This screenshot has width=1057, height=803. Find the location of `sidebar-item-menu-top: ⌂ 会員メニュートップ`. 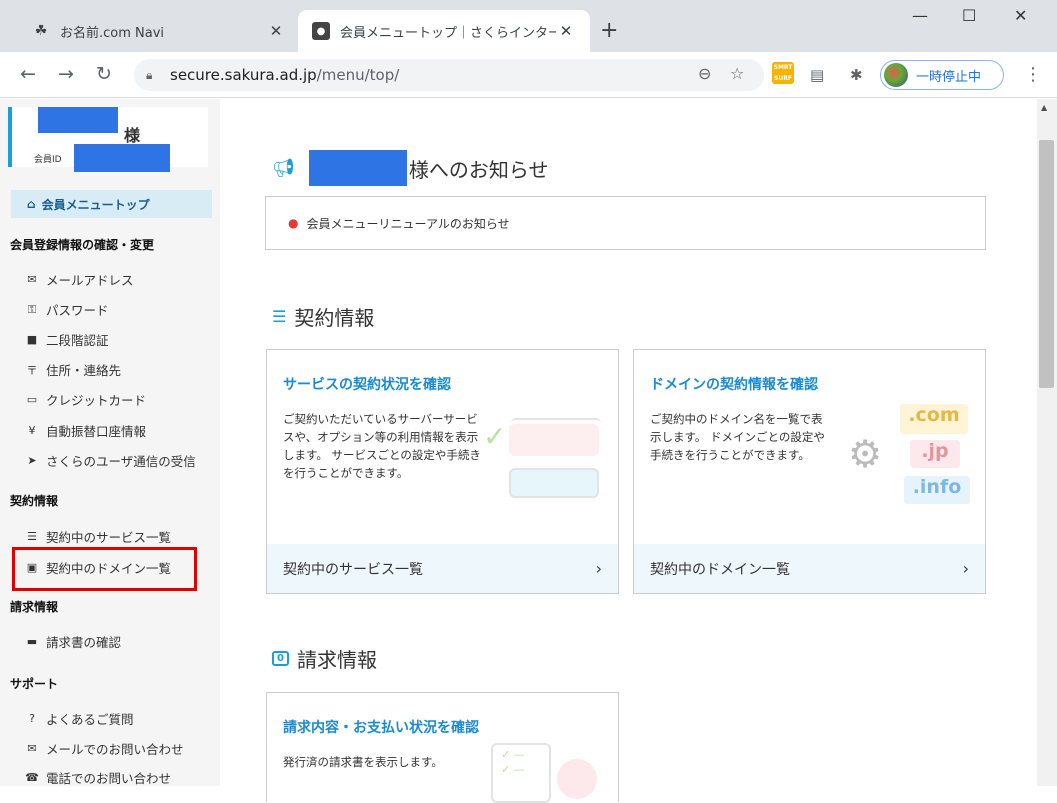

sidebar-item-menu-top: ⌂ 会員メニュートップ is located at coordinates (111, 204).